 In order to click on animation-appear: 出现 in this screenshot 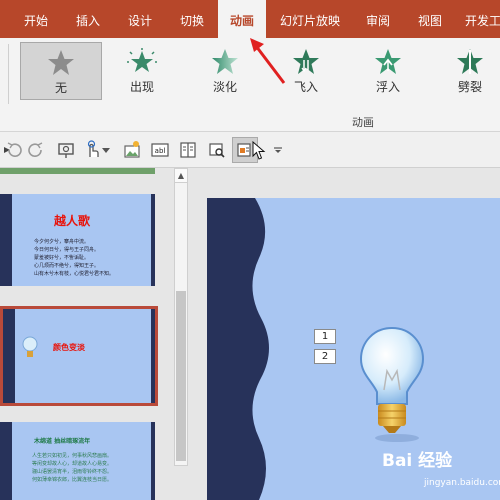, I will do `click(142, 72)`.